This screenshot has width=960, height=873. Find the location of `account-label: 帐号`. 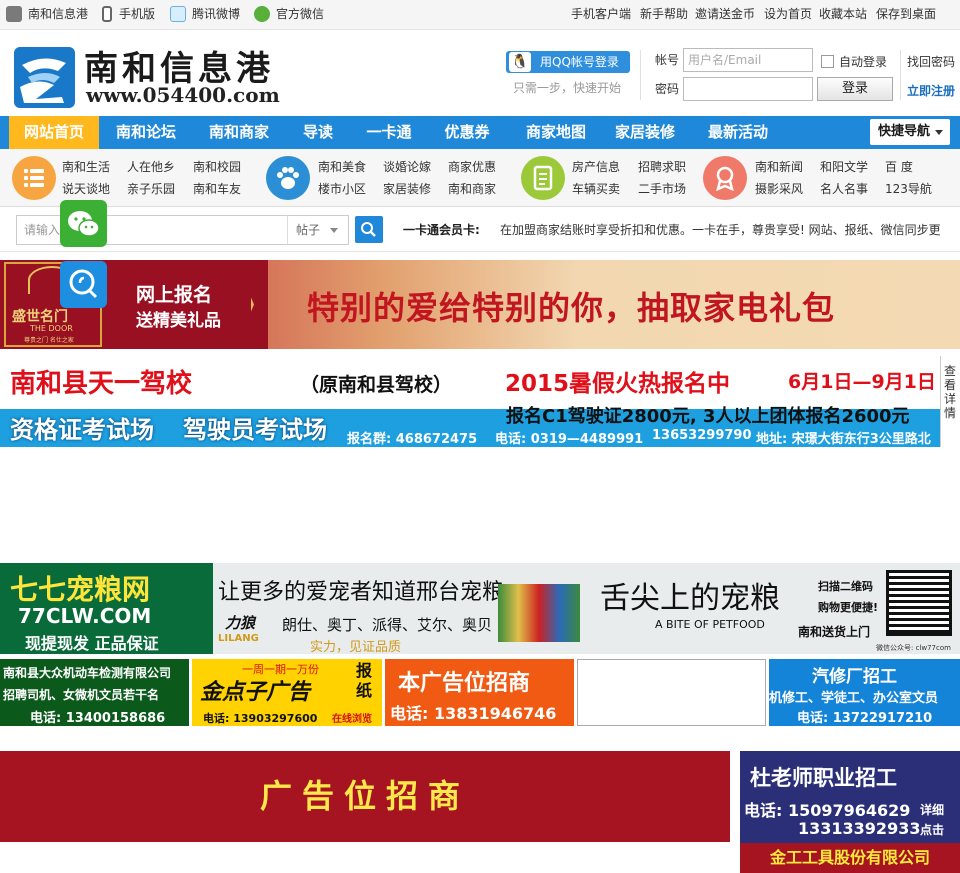

account-label: 帐号 is located at coordinates (667, 60).